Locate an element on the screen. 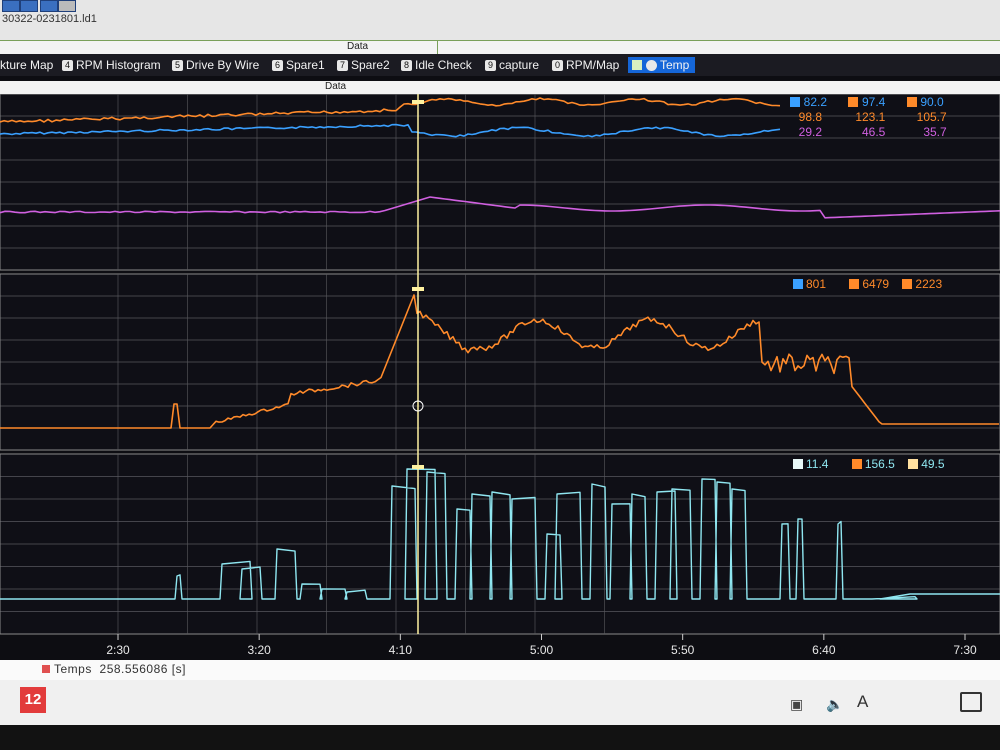 The height and width of the screenshot is (750, 1000). speedo-app-icon: 12 is located at coordinates (33, 700).